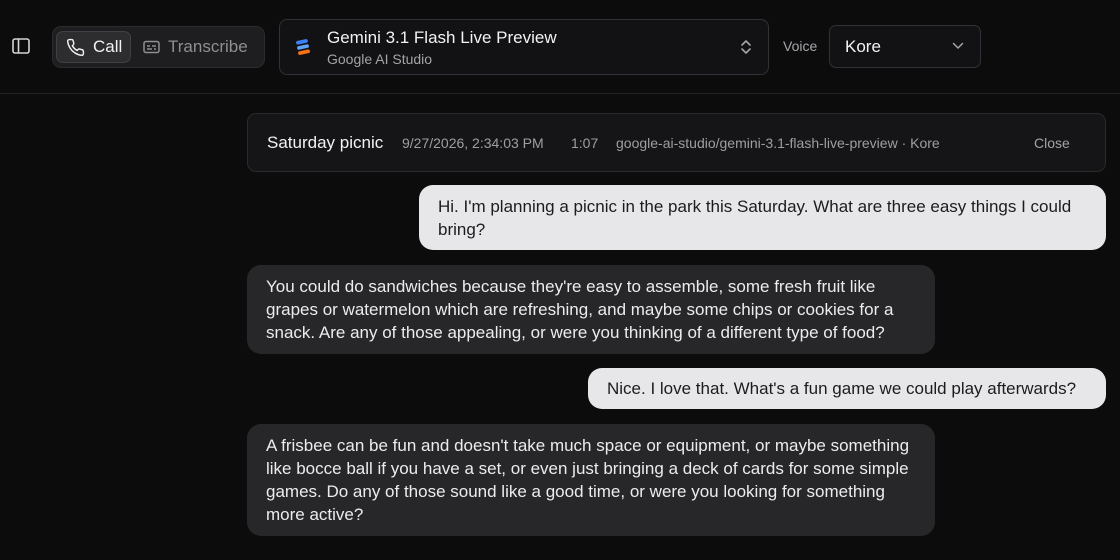  Describe the element at coordinates (75, 47) in the screenshot. I see `phone-icon` at that location.